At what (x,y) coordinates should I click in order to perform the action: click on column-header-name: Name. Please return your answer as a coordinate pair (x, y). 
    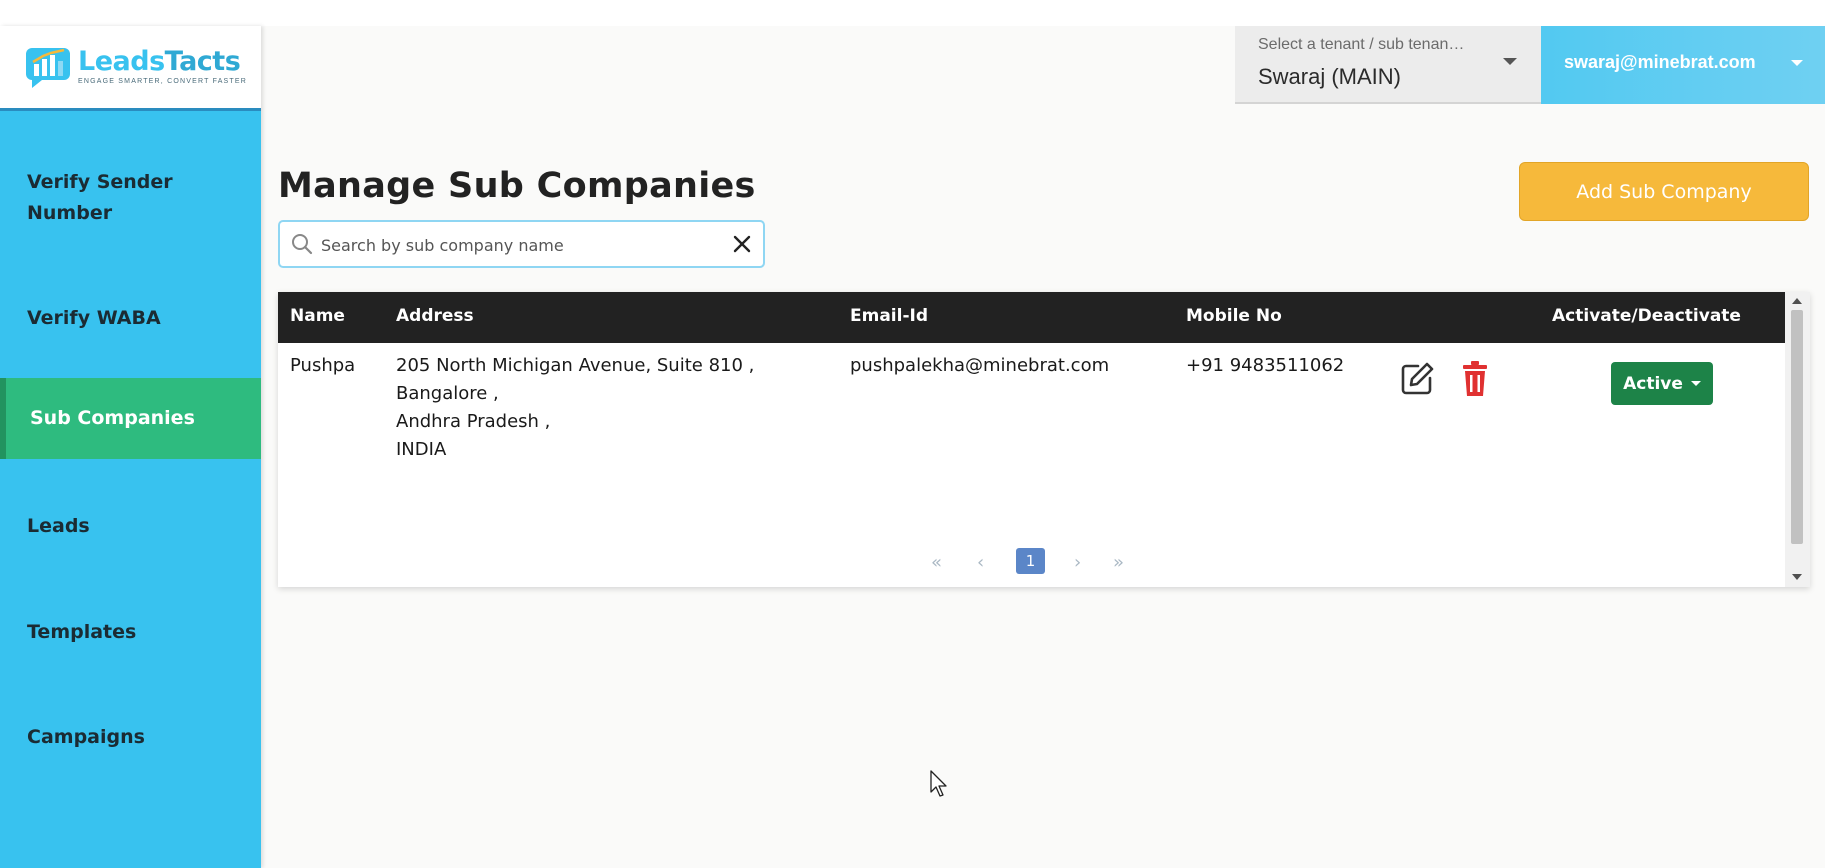
    Looking at the image, I should click on (317, 316).